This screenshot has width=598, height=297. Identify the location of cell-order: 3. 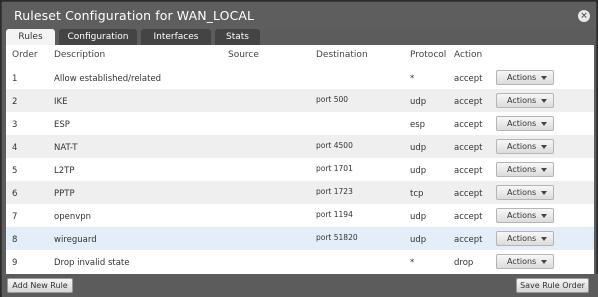
(15, 125).